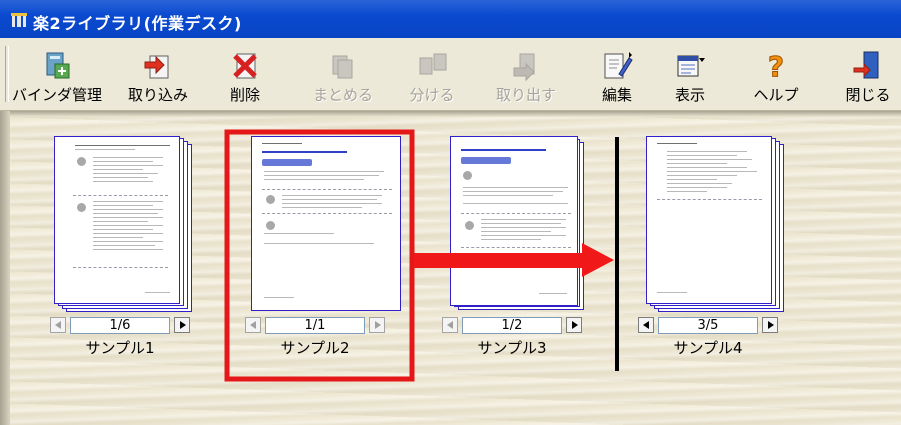  I want to click on view-button: 表示, so click(690, 74).